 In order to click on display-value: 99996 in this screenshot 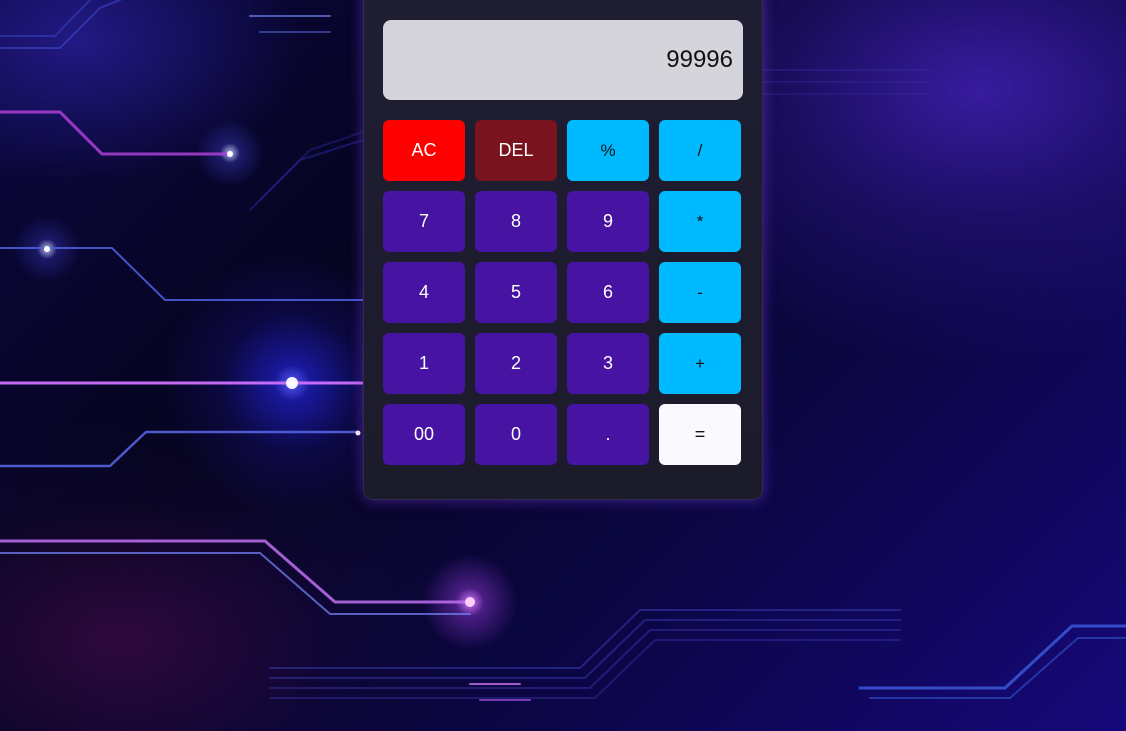, I will do `click(699, 59)`.